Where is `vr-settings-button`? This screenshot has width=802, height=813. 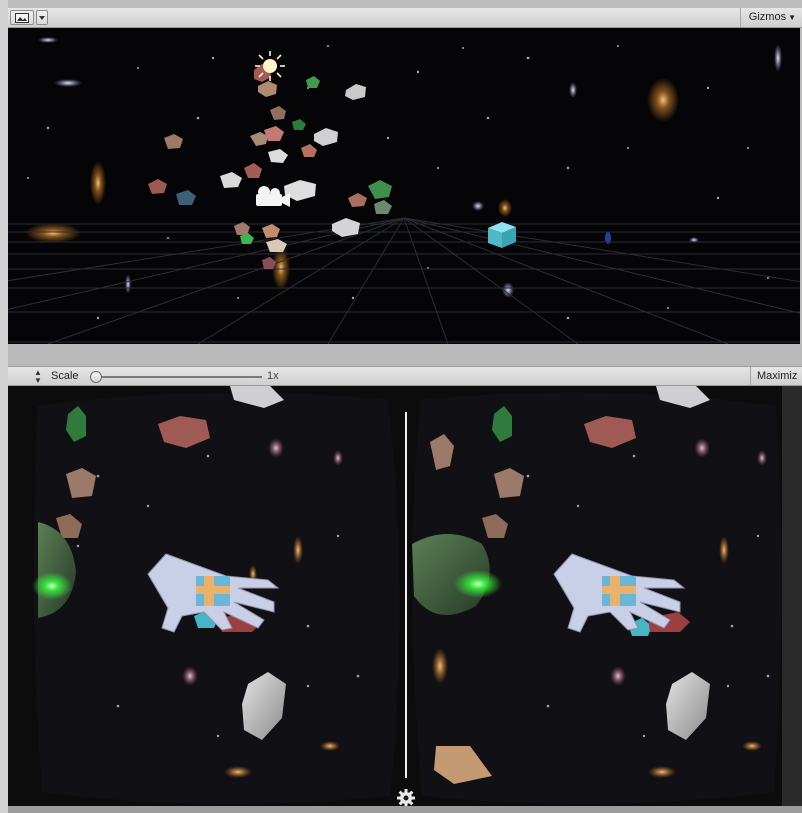 vr-settings-button is located at coordinates (406, 798).